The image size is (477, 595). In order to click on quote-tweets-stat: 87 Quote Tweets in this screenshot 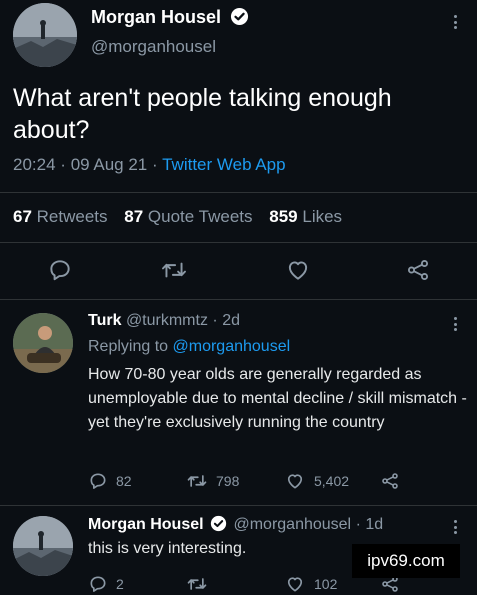, I will do `click(188, 216)`.